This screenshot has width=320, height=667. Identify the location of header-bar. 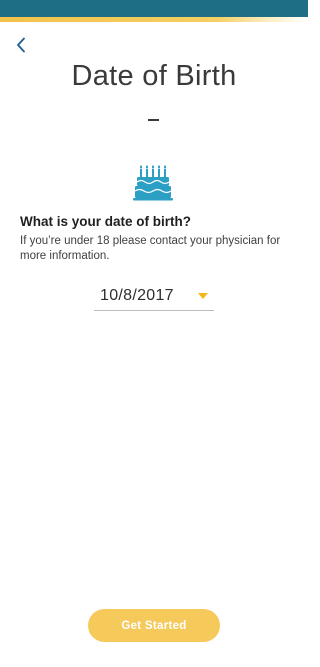
(154, 8).